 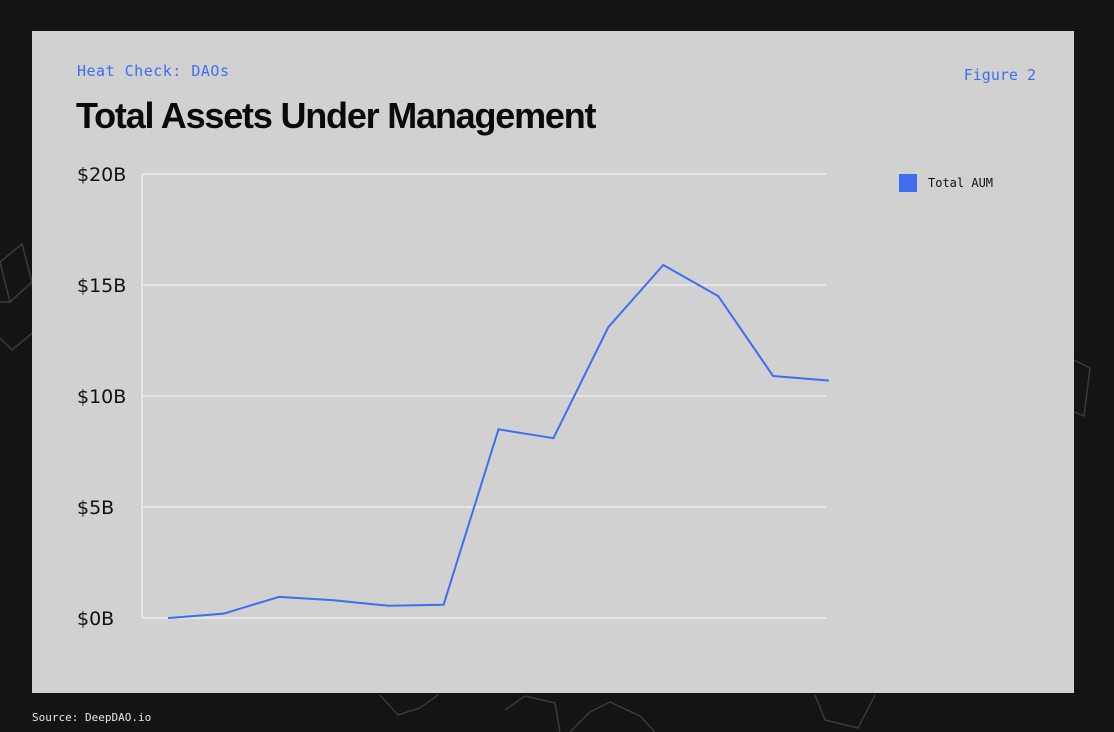 What do you see at coordinates (101, 286) in the screenshot?
I see `y-tick-label-15: $15B` at bounding box center [101, 286].